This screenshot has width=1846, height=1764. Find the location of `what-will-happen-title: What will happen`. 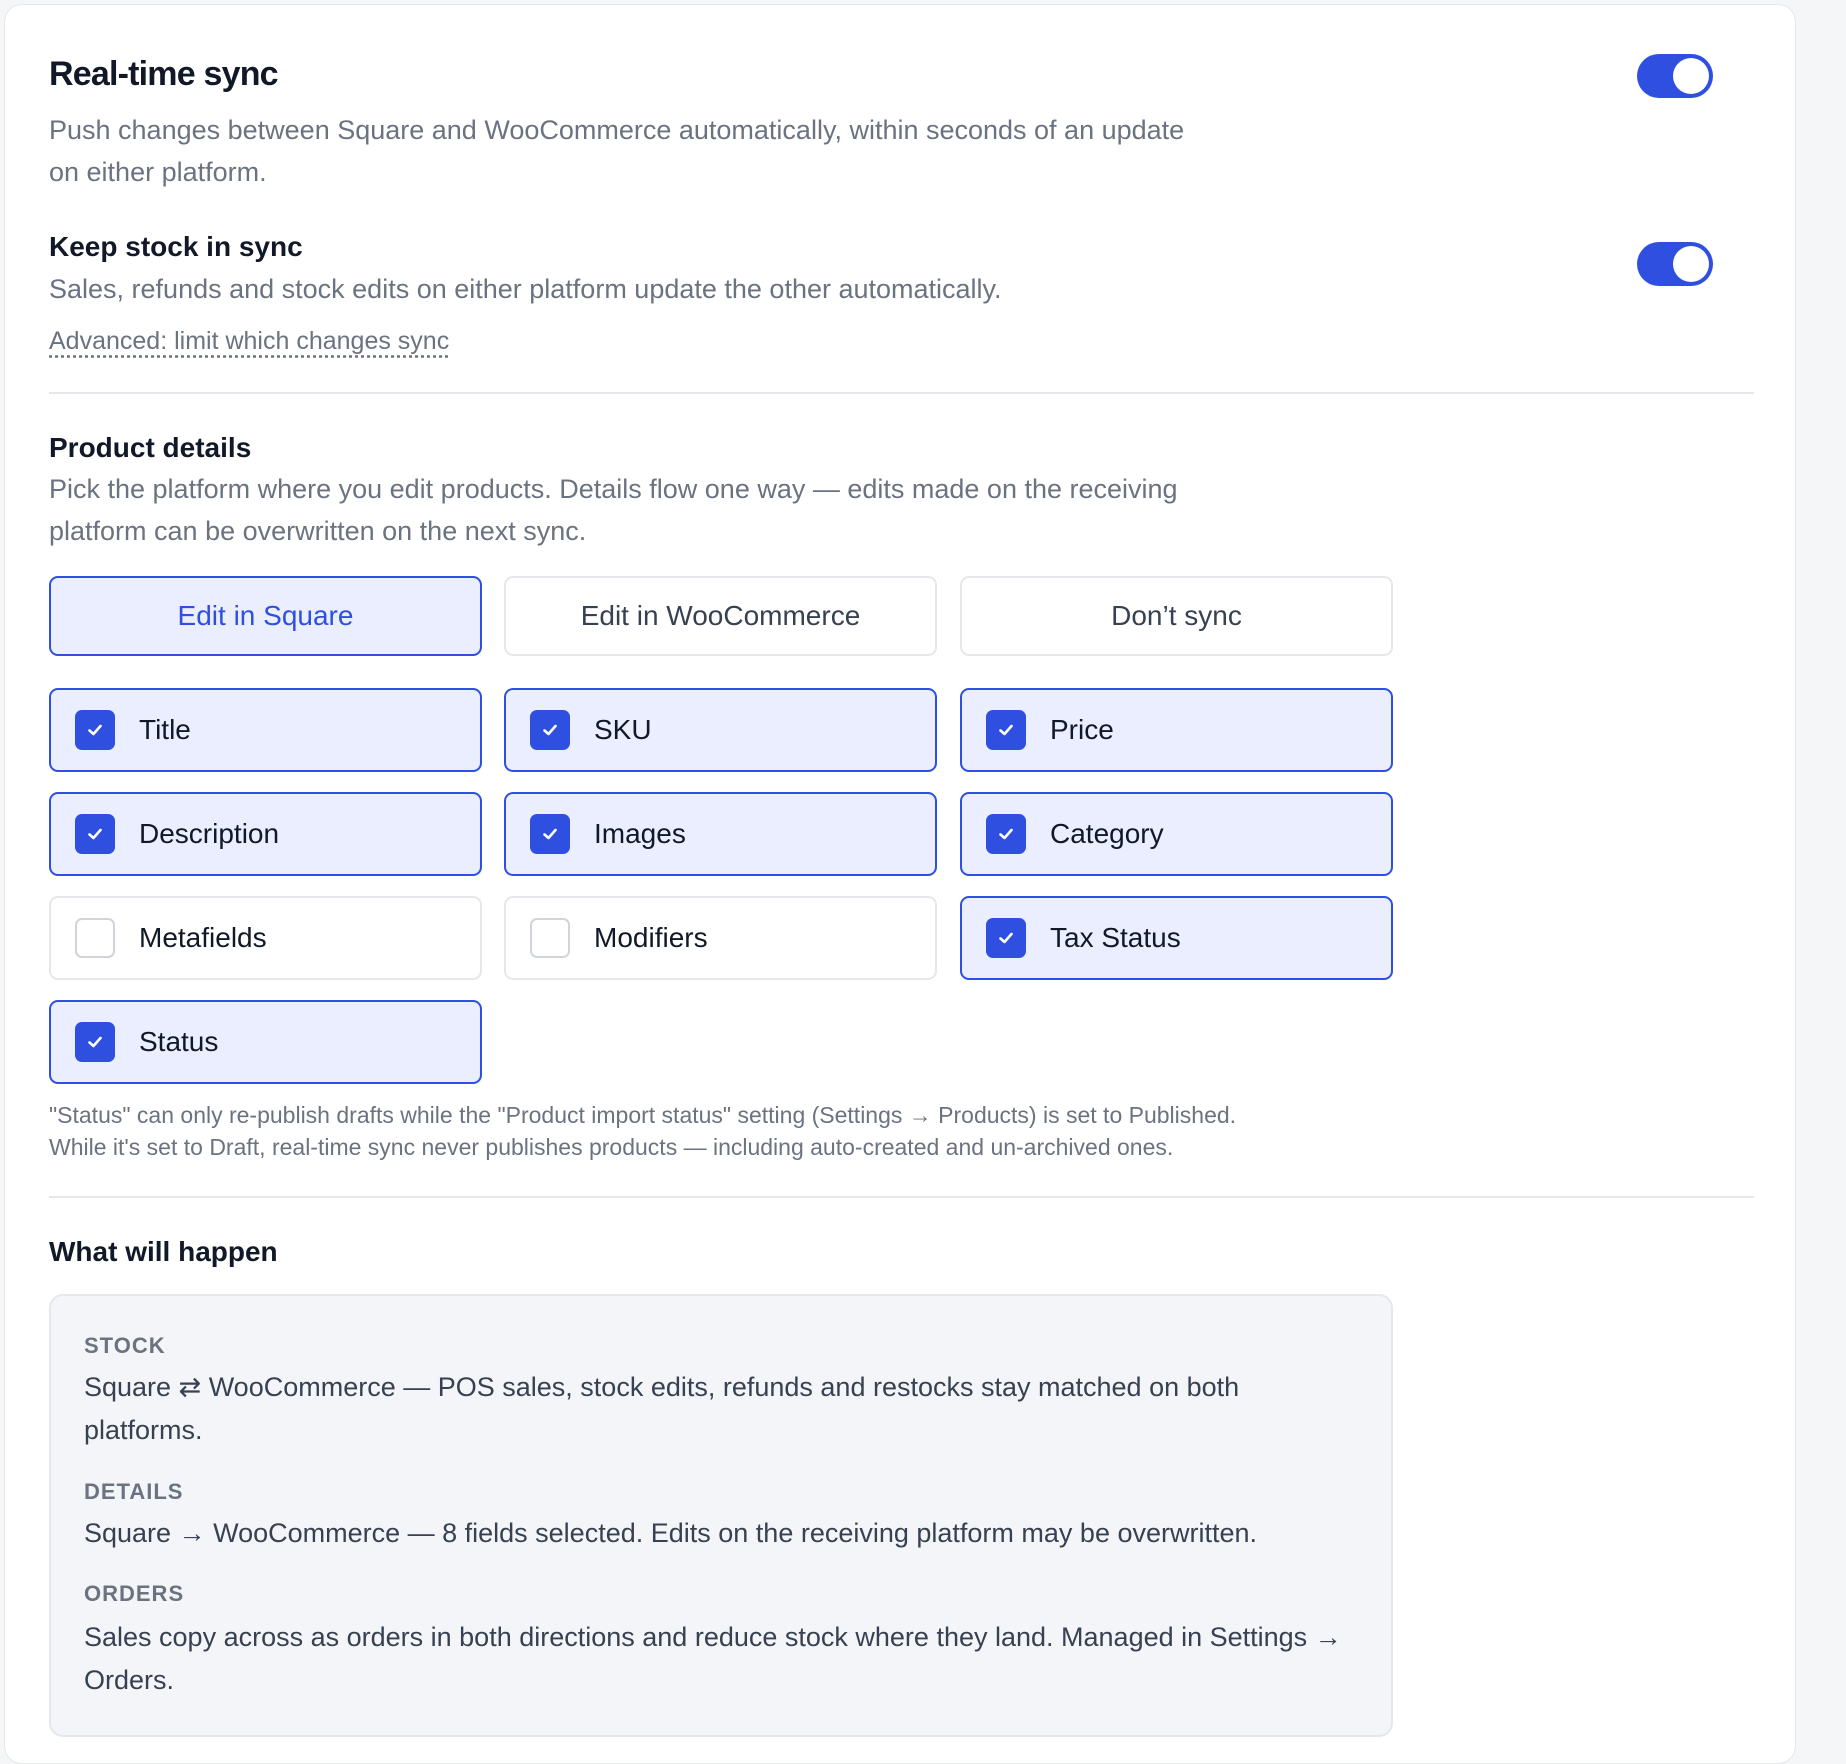

what-will-happen-title: What will happen is located at coordinates (163, 1251).